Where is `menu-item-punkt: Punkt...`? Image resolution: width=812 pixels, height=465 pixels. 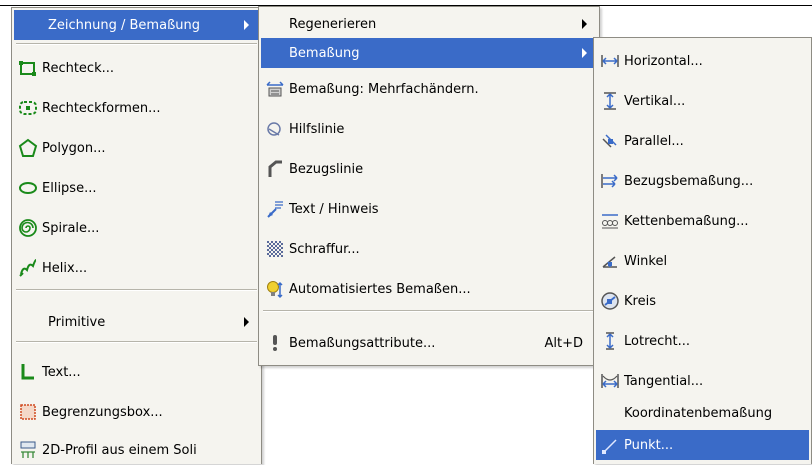
menu-item-punkt: Punkt... is located at coordinates (702, 445).